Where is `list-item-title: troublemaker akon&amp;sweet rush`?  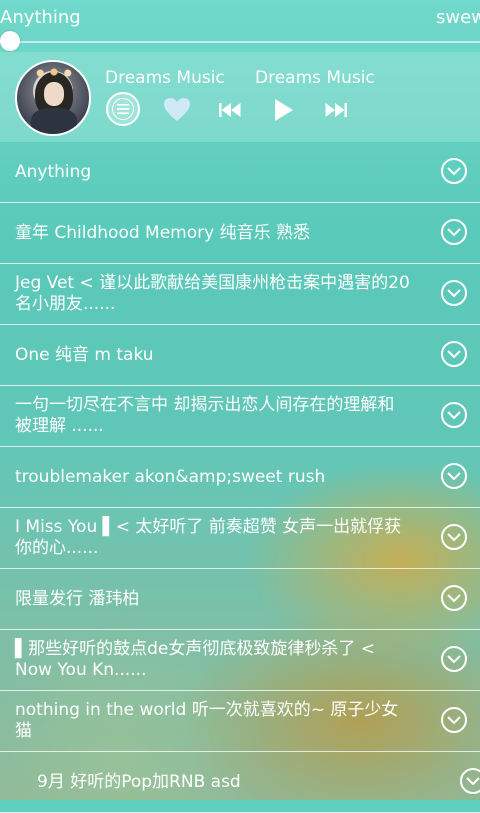
list-item-title: troublemaker akon&amp;sweet rush is located at coordinates (170, 476).